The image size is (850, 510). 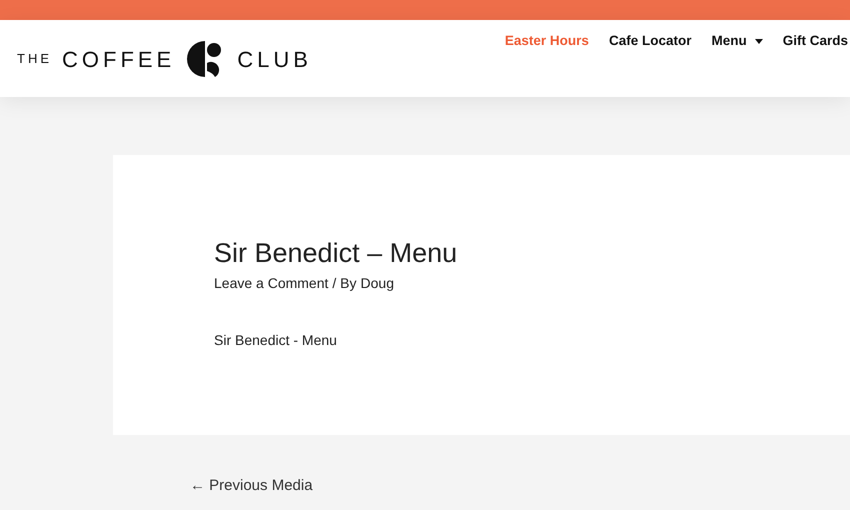 I want to click on post-title: Sir Benedict – Menu, so click(x=336, y=253).